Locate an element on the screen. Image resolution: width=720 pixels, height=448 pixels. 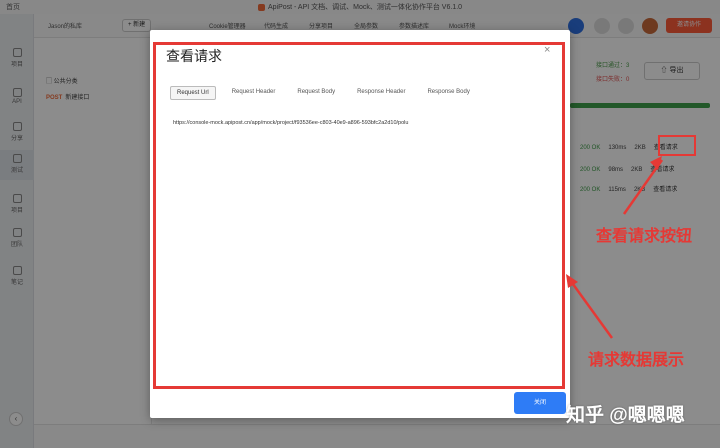
close-button: 关闭 is located at coordinates (540, 403).